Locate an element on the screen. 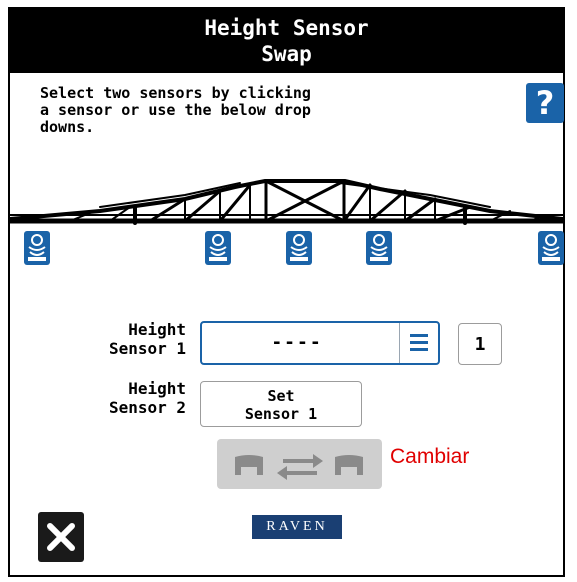 The width and height of the screenshot is (577, 582). swap-button is located at coordinates (299, 464).